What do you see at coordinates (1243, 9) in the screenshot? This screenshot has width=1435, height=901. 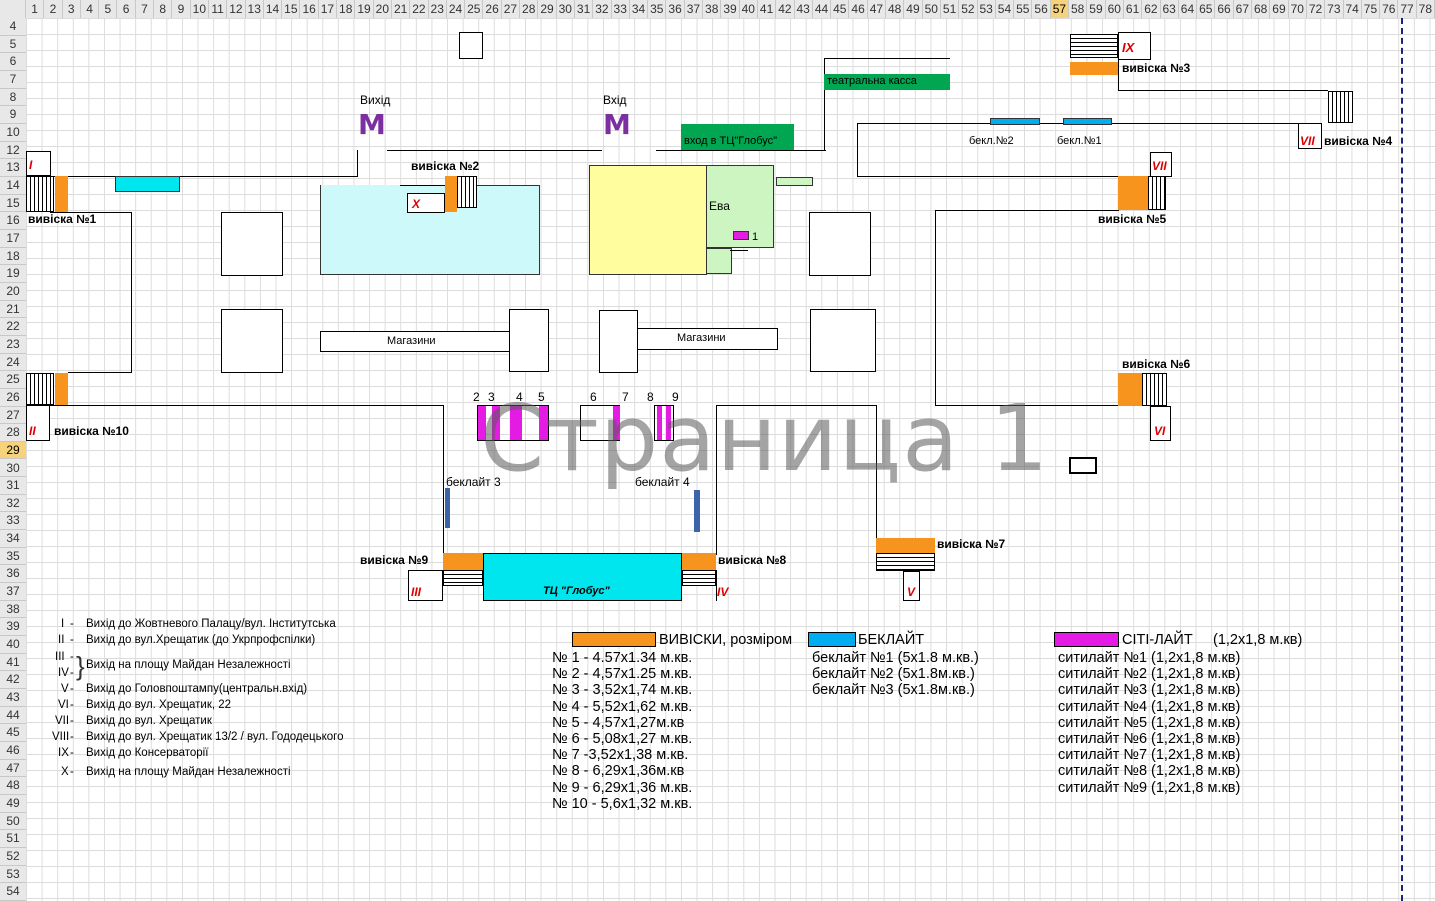 I see `column-header: 67` at bounding box center [1243, 9].